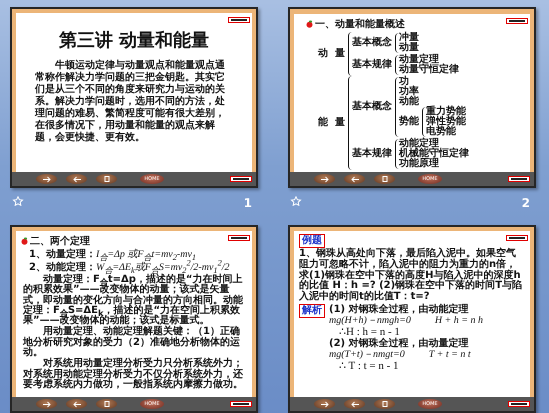  Describe the element at coordinates (459, 320) in the screenshot. I see `equation: H + h = n h` at that location.